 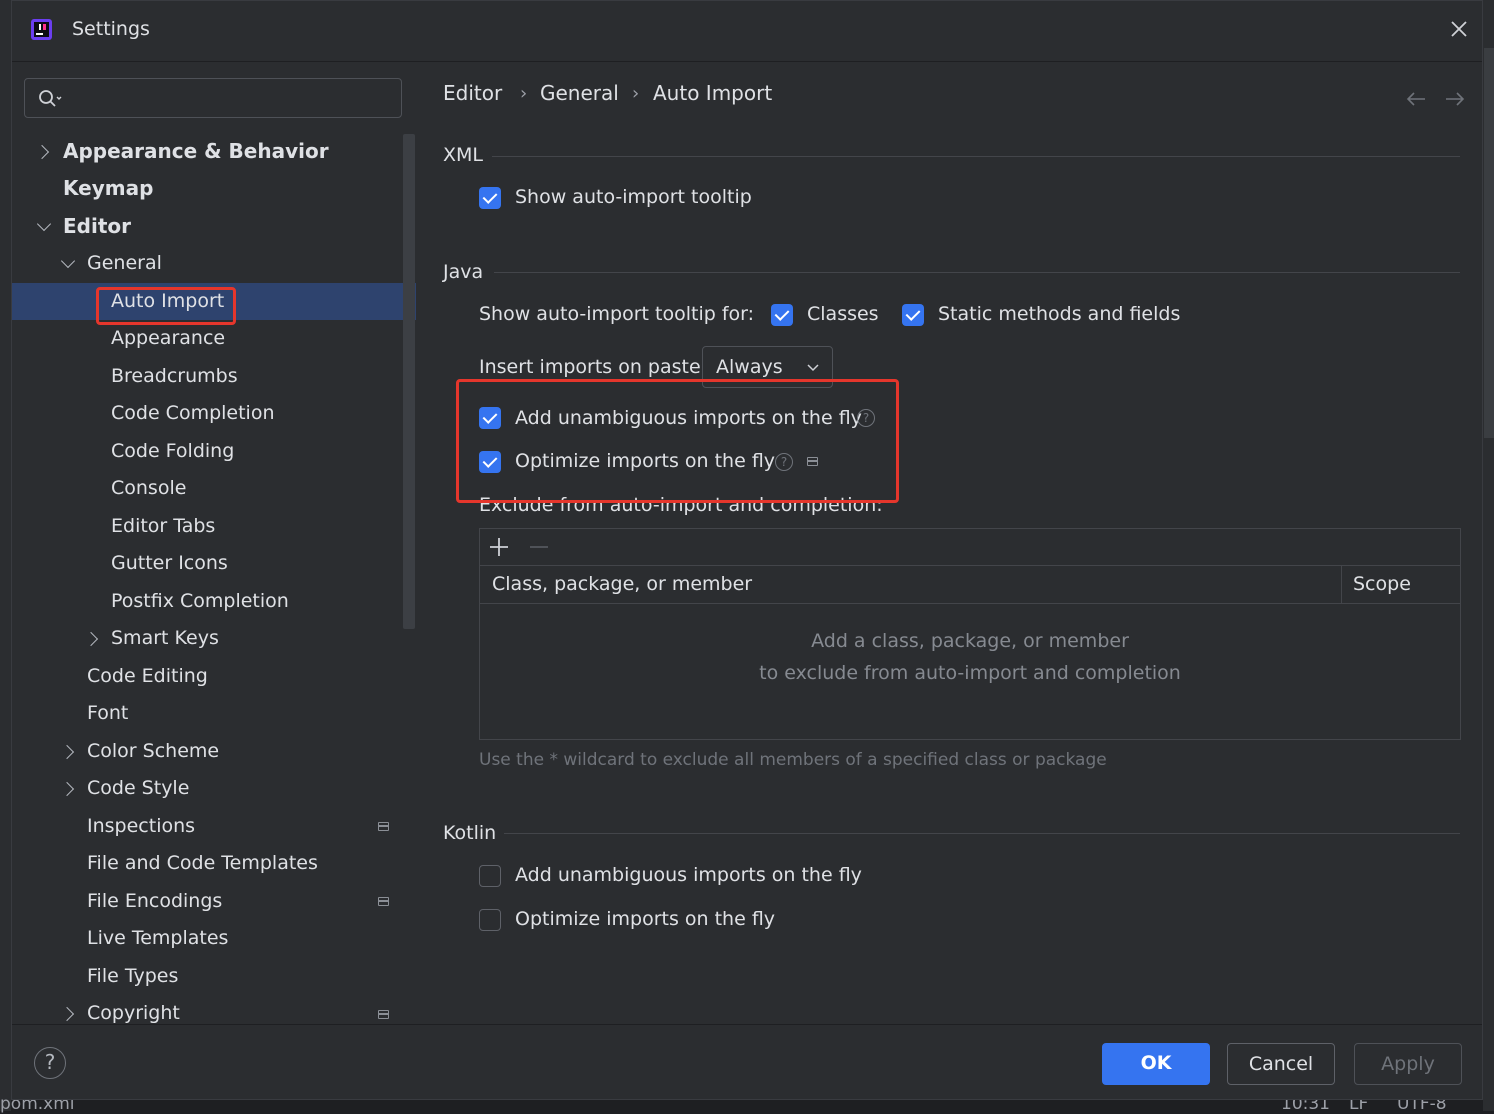 What do you see at coordinates (174, 376) in the screenshot?
I see `sidebar-item-breadcrumbs: Breadcrumbs` at bounding box center [174, 376].